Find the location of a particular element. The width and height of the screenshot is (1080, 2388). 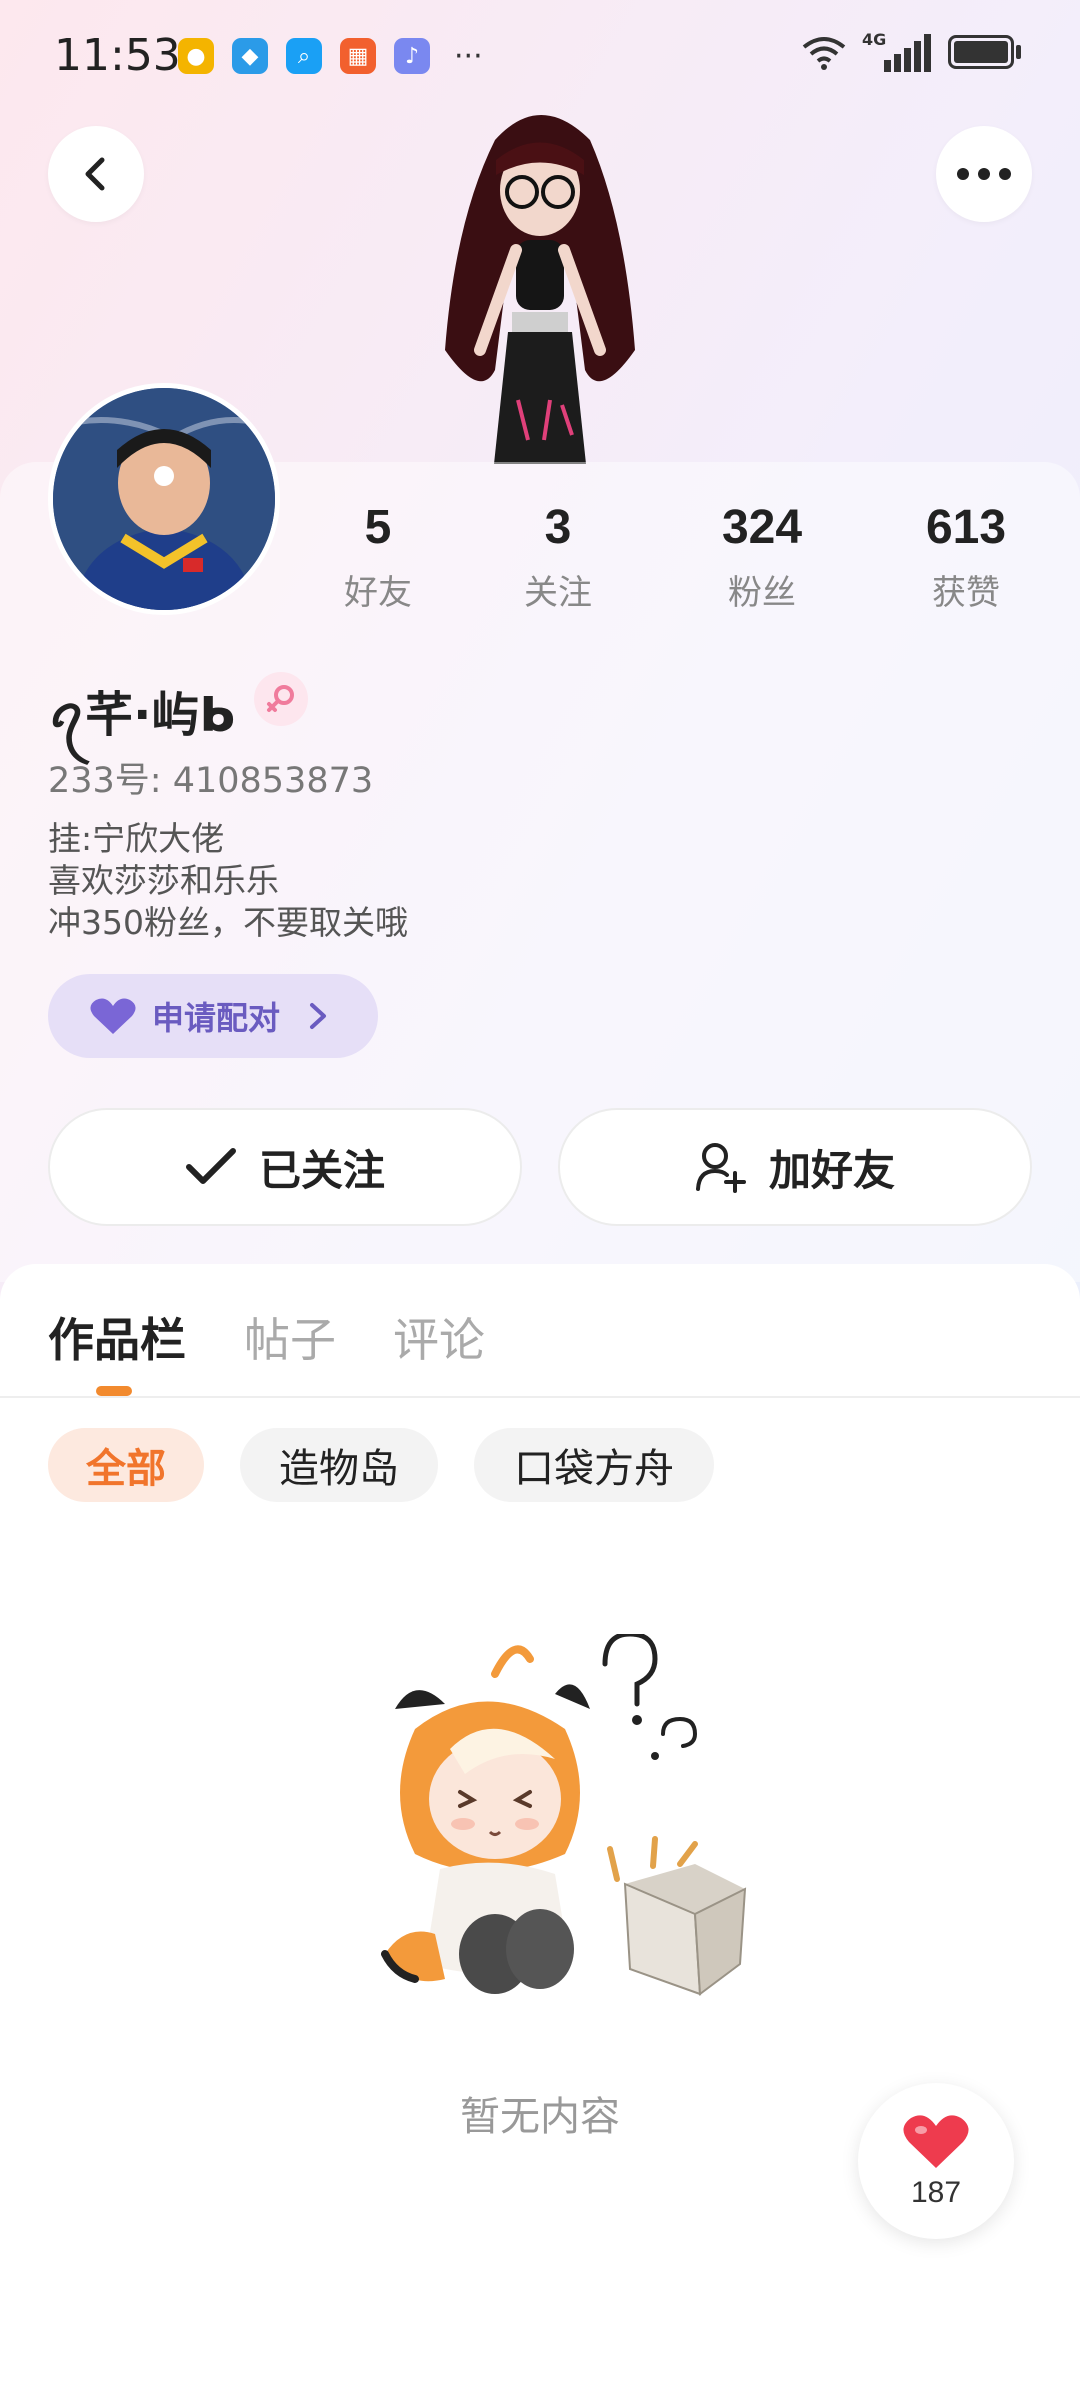

music-app-icon: ♪ is located at coordinates (412, 56).